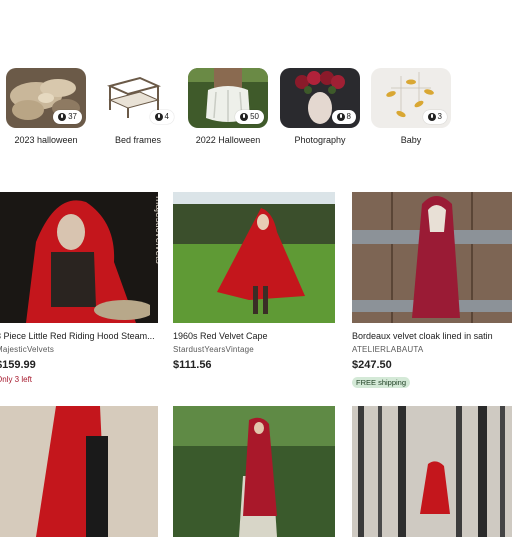 Image resolution: width=512 pixels, height=537 pixels. I want to click on collection-thumbnail: 8, so click(320, 98).